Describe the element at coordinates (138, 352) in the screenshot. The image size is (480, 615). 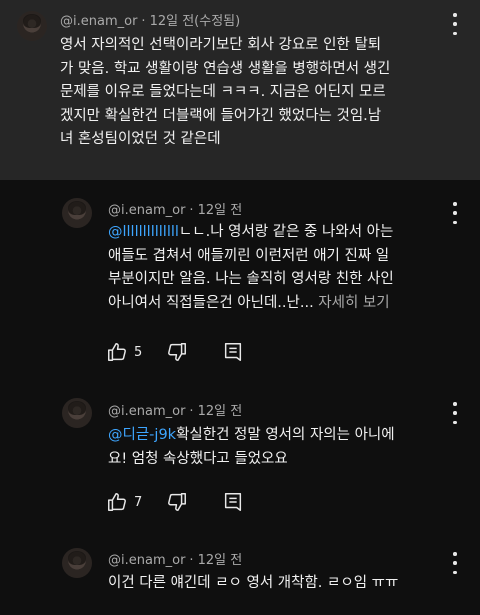
I see `like-count: 5` at that location.